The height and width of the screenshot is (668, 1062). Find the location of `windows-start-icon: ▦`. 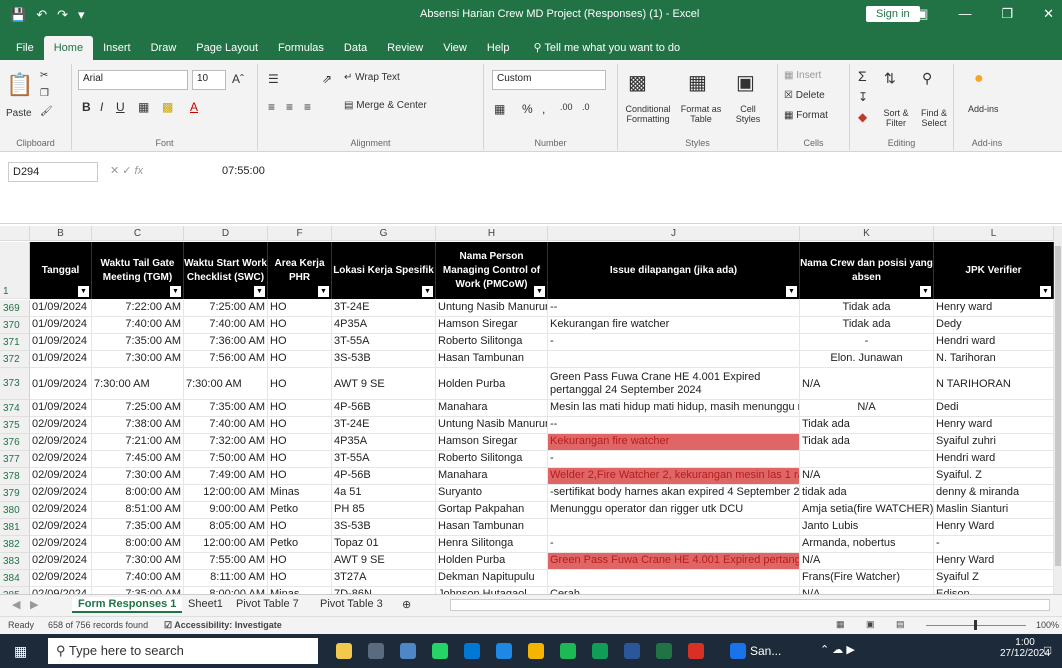

windows-start-icon: ▦ is located at coordinates (20, 651).